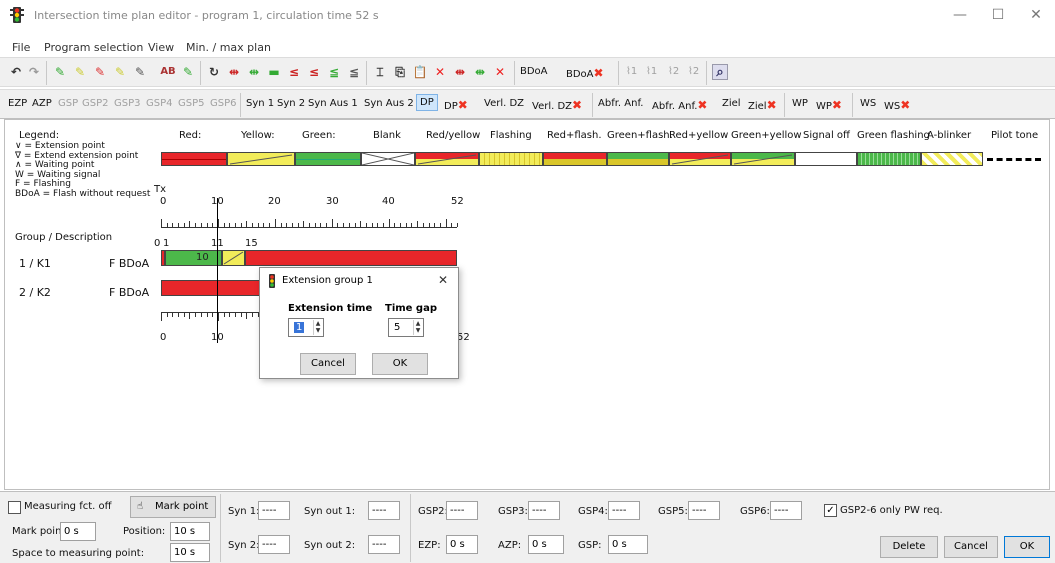  What do you see at coordinates (17, 103) in the screenshot?
I see `ezp-button: EZP` at bounding box center [17, 103].